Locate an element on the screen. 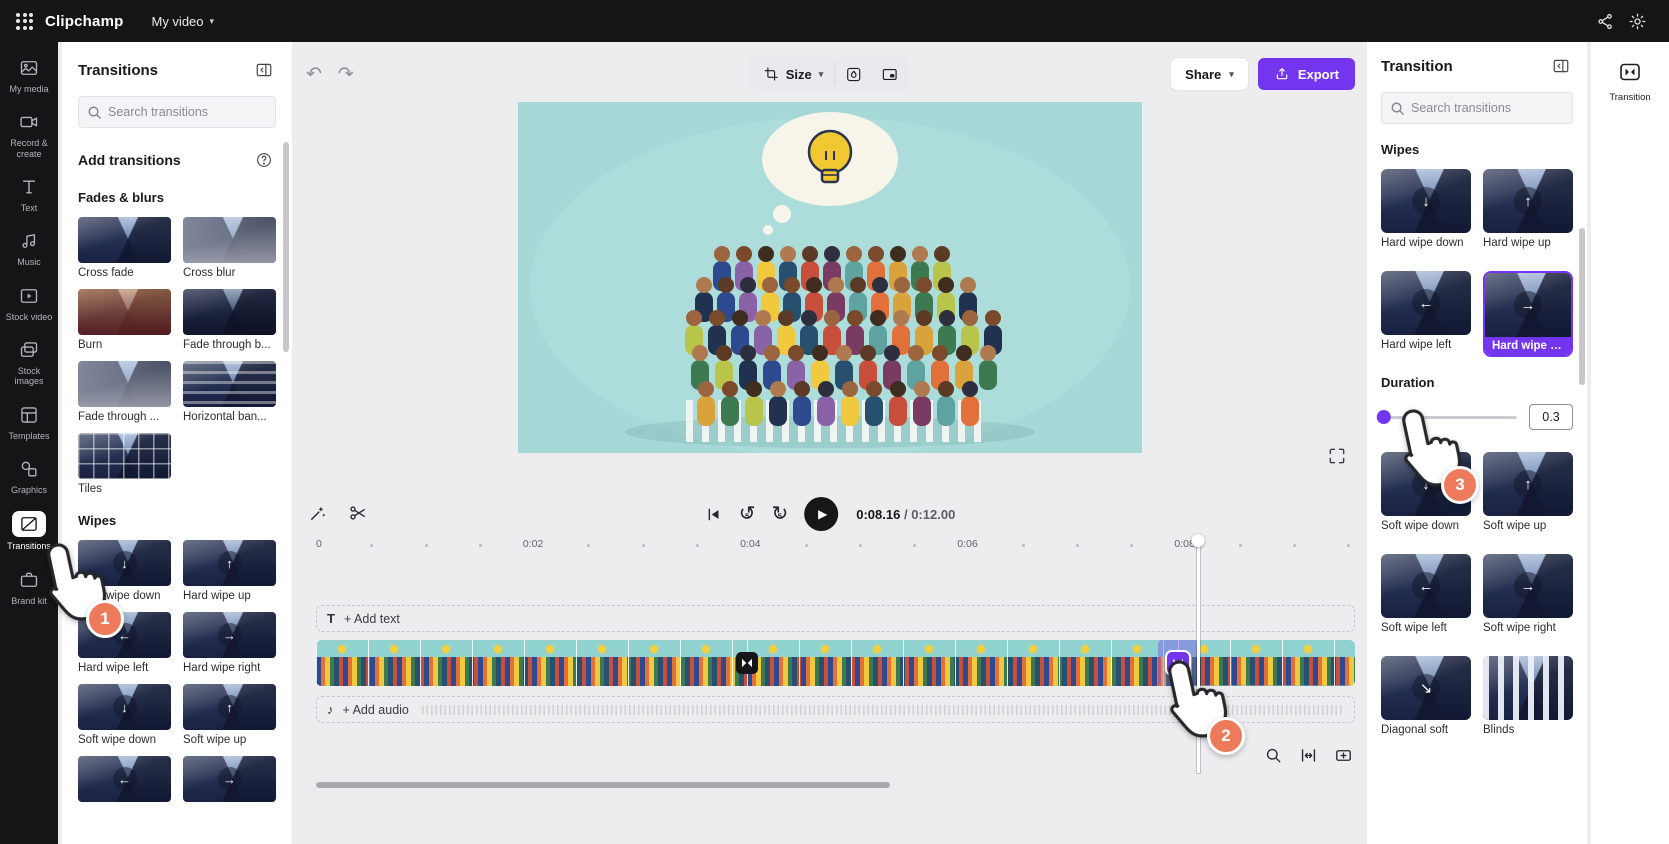 The width and height of the screenshot is (1669, 844). canvas-tools: Size ▾ is located at coordinates (829, 74).